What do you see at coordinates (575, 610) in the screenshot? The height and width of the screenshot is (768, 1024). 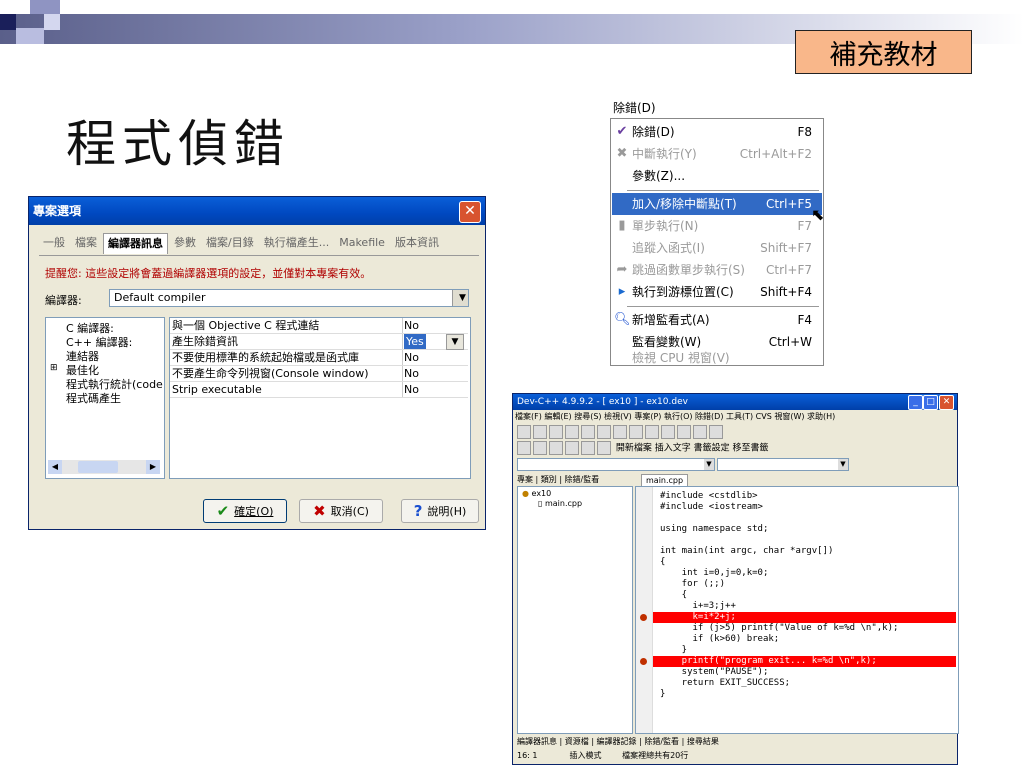 I see `project-tree: ● ex10 ▯ main.cpp` at bounding box center [575, 610].